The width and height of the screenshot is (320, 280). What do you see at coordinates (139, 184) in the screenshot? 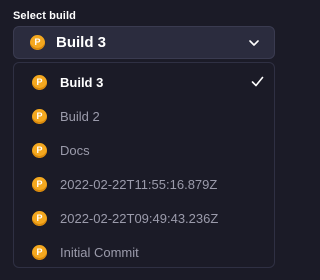
I see `option-label: 2022-02-22T11:55:16.879Z` at bounding box center [139, 184].